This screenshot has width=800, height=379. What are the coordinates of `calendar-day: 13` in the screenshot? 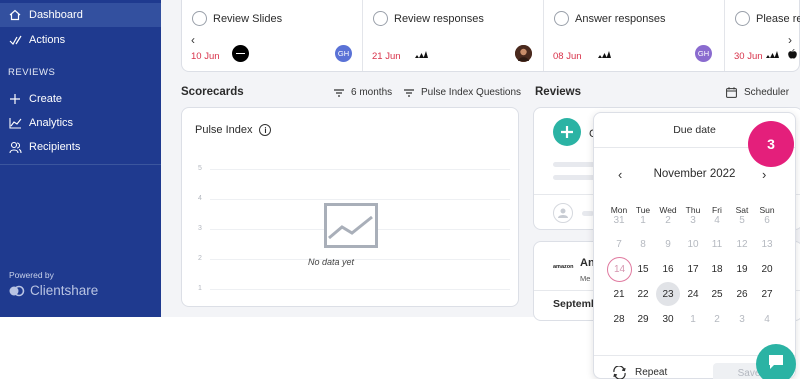 It's located at (767, 244).